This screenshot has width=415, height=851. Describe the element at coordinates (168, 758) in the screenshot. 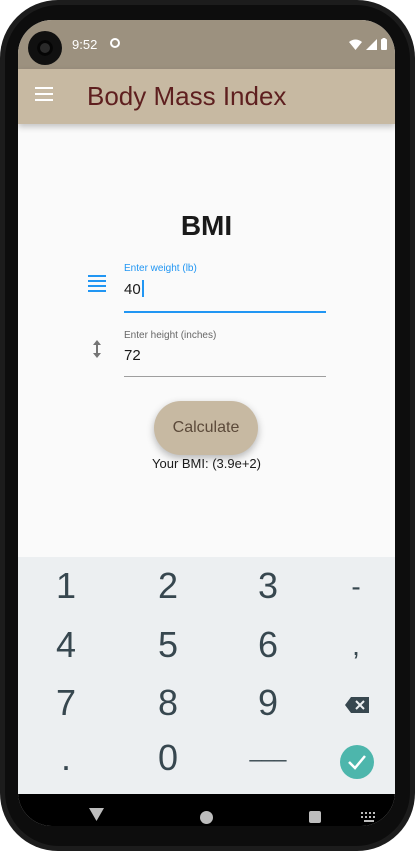

I see `key-0: 0` at that location.